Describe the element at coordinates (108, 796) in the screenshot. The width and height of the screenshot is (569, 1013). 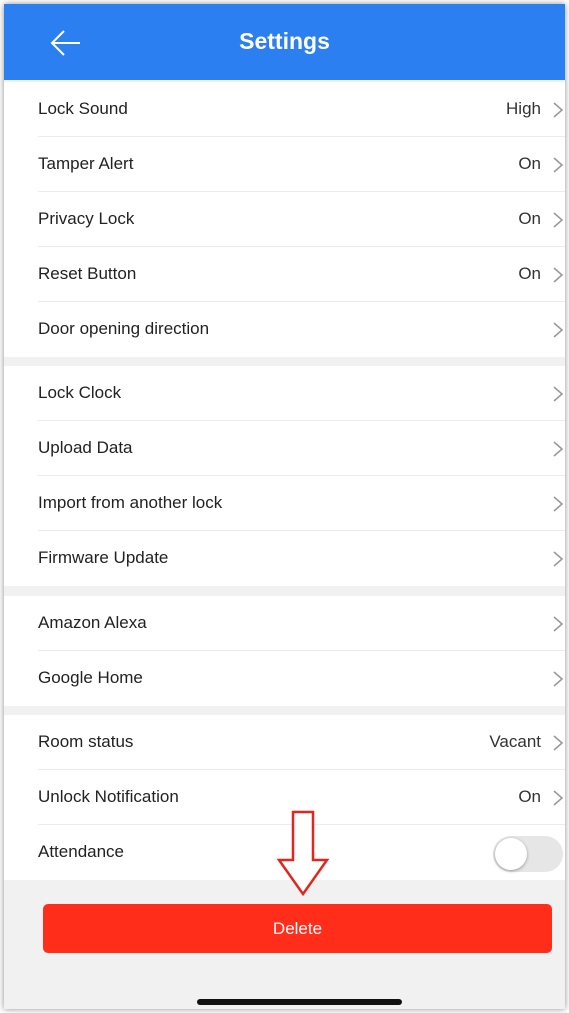
I see `setting-label: Unlock Notification` at that location.